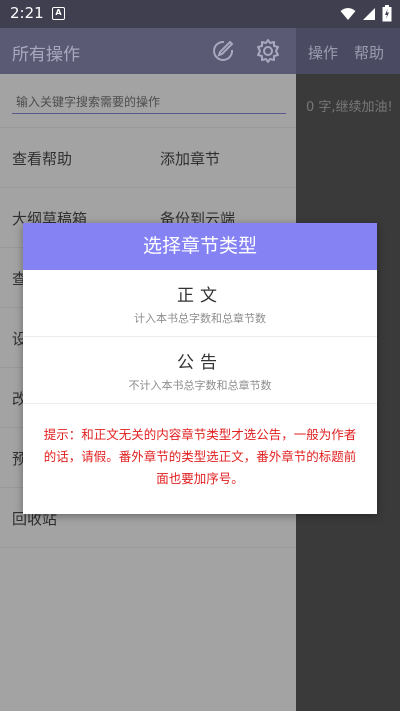 Image resolution: width=400 pixels, height=711 pixels. Describe the element at coordinates (387, 13) in the screenshot. I see `battery-icon` at that location.